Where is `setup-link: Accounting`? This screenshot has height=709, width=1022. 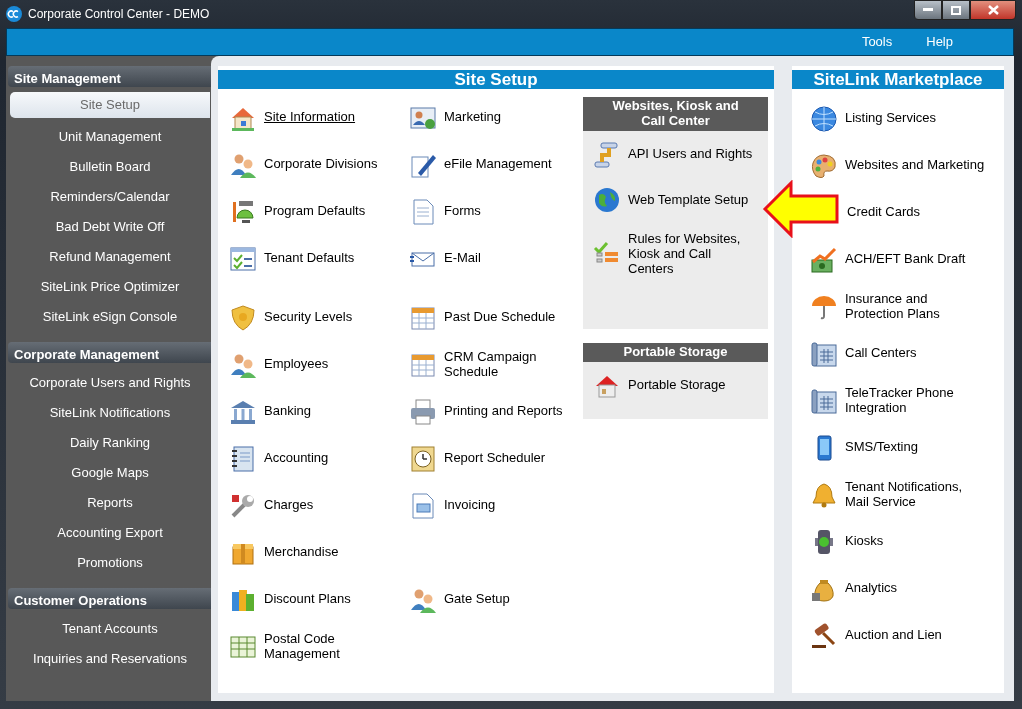
setup-link: Accounting is located at coordinates (279, 458).